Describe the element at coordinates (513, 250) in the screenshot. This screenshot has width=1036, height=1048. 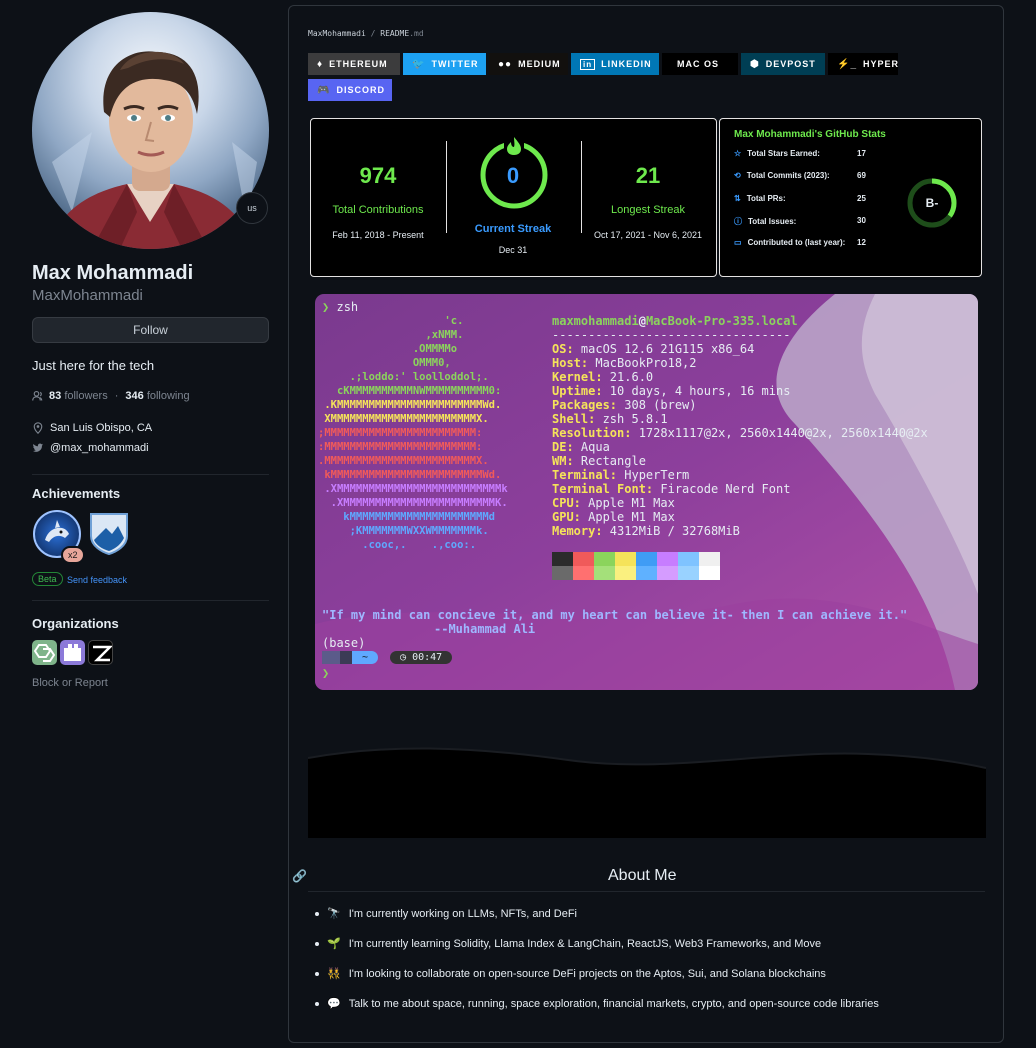
I see `current-streak-date: Dec 31` at that location.